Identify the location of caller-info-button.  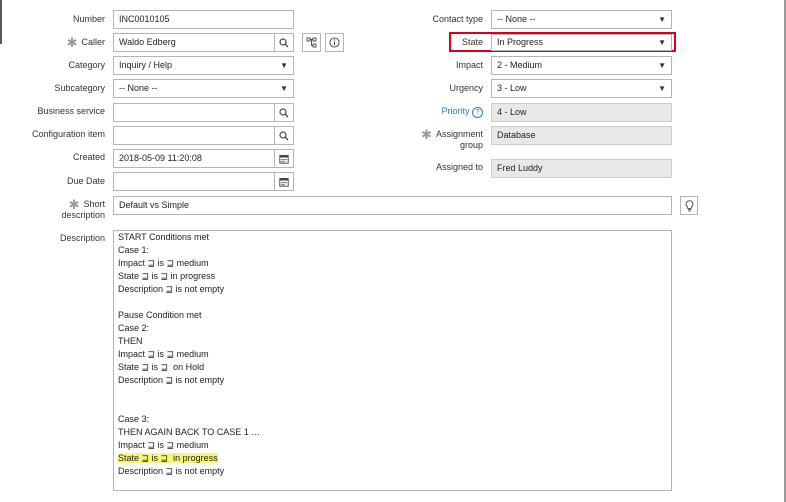
(334, 42).